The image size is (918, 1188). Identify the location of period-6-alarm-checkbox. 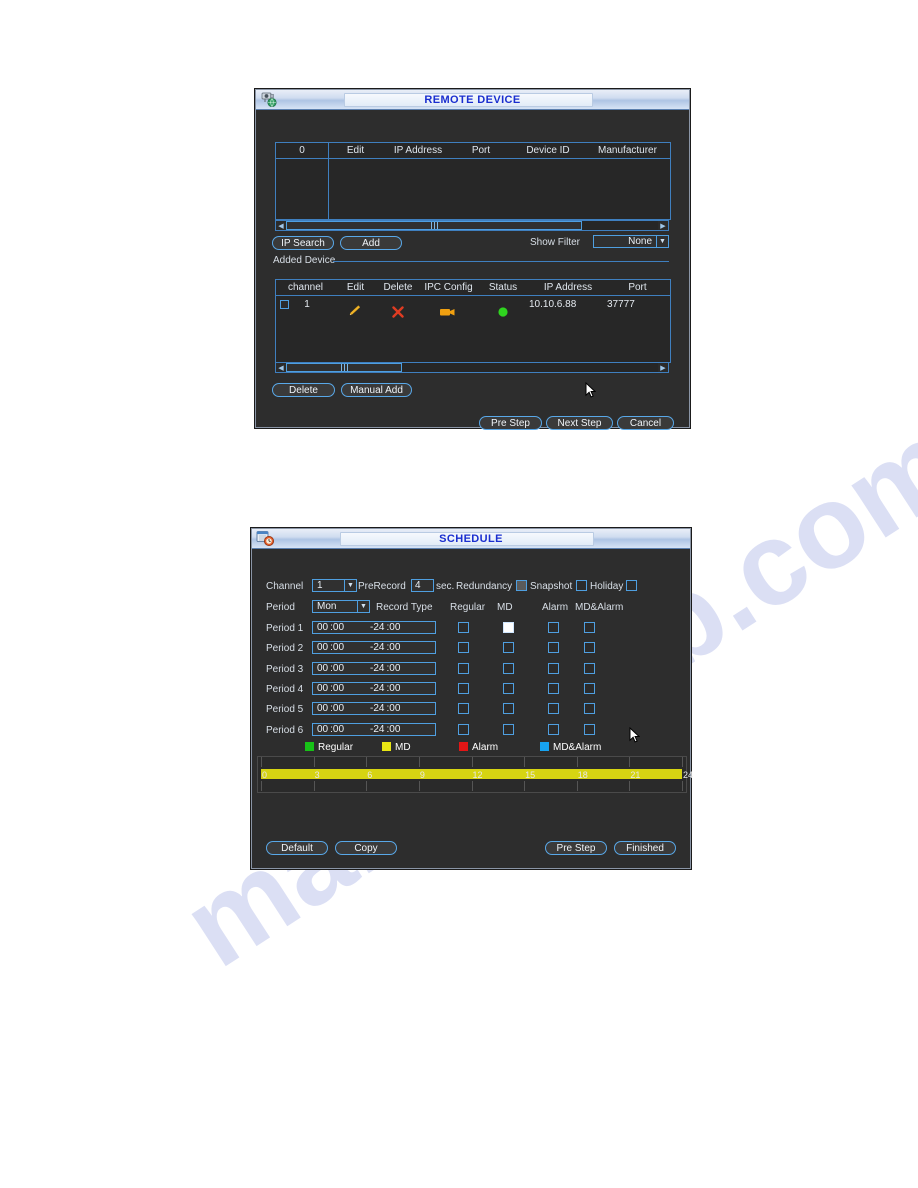
(553, 729).